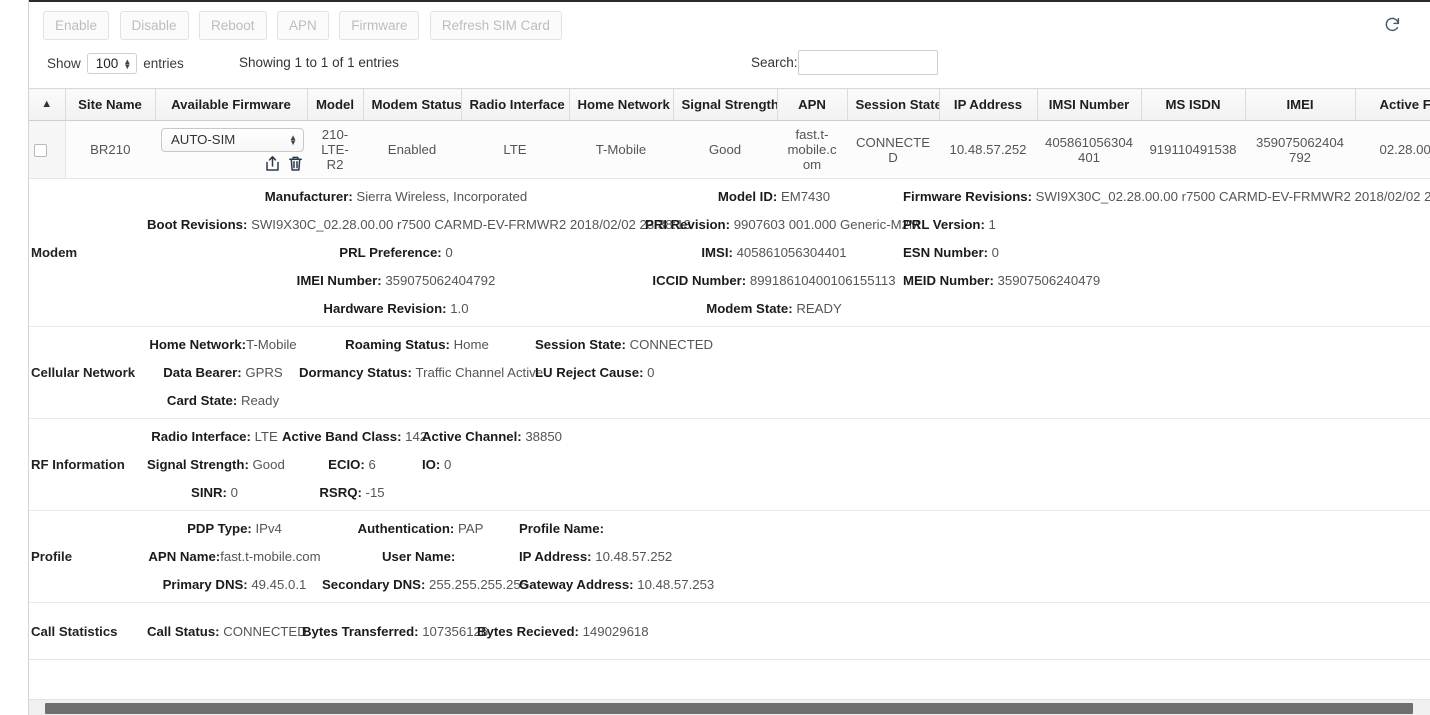  I want to click on detail-line: Signal Strength: Good ECIO: 6 IO: 0, so click(788, 464).